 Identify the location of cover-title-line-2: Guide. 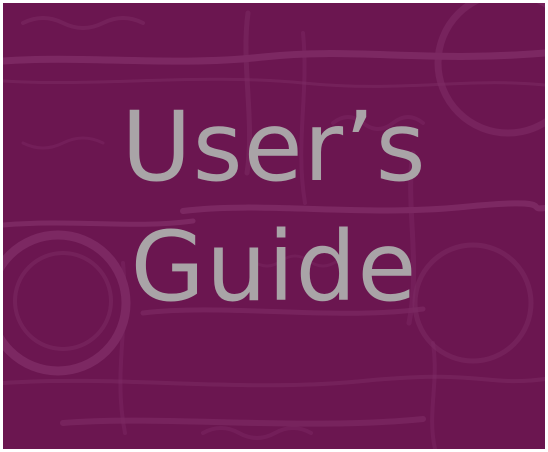
(274, 267).